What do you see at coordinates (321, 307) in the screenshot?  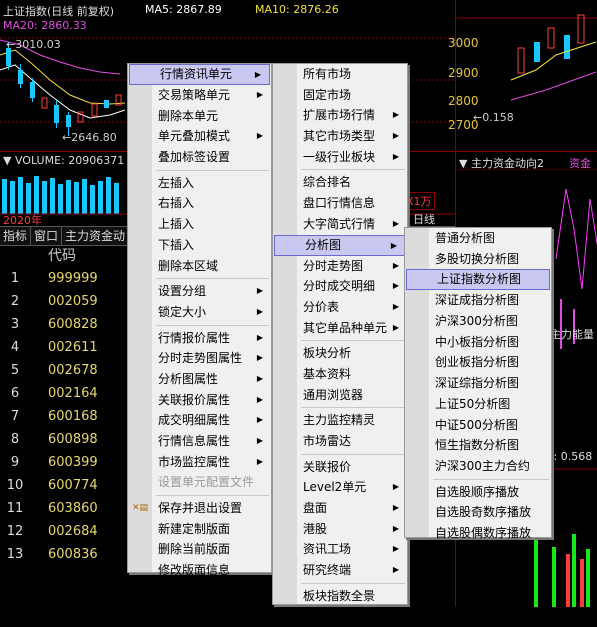 I see `menu-item-label: 分价表` at bounding box center [321, 307].